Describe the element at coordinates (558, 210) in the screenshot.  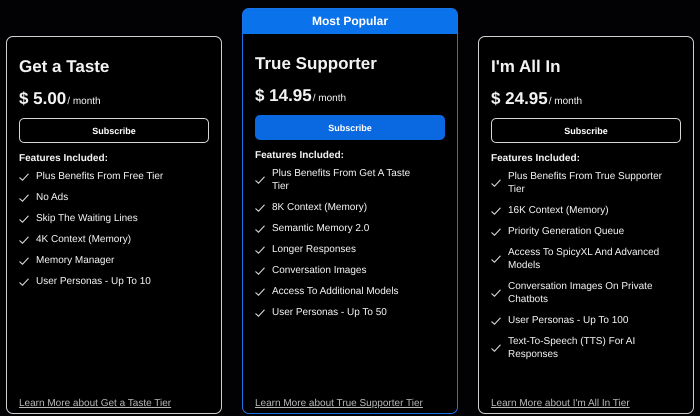
I see `feature-text: 16K Context (Memory)` at that location.